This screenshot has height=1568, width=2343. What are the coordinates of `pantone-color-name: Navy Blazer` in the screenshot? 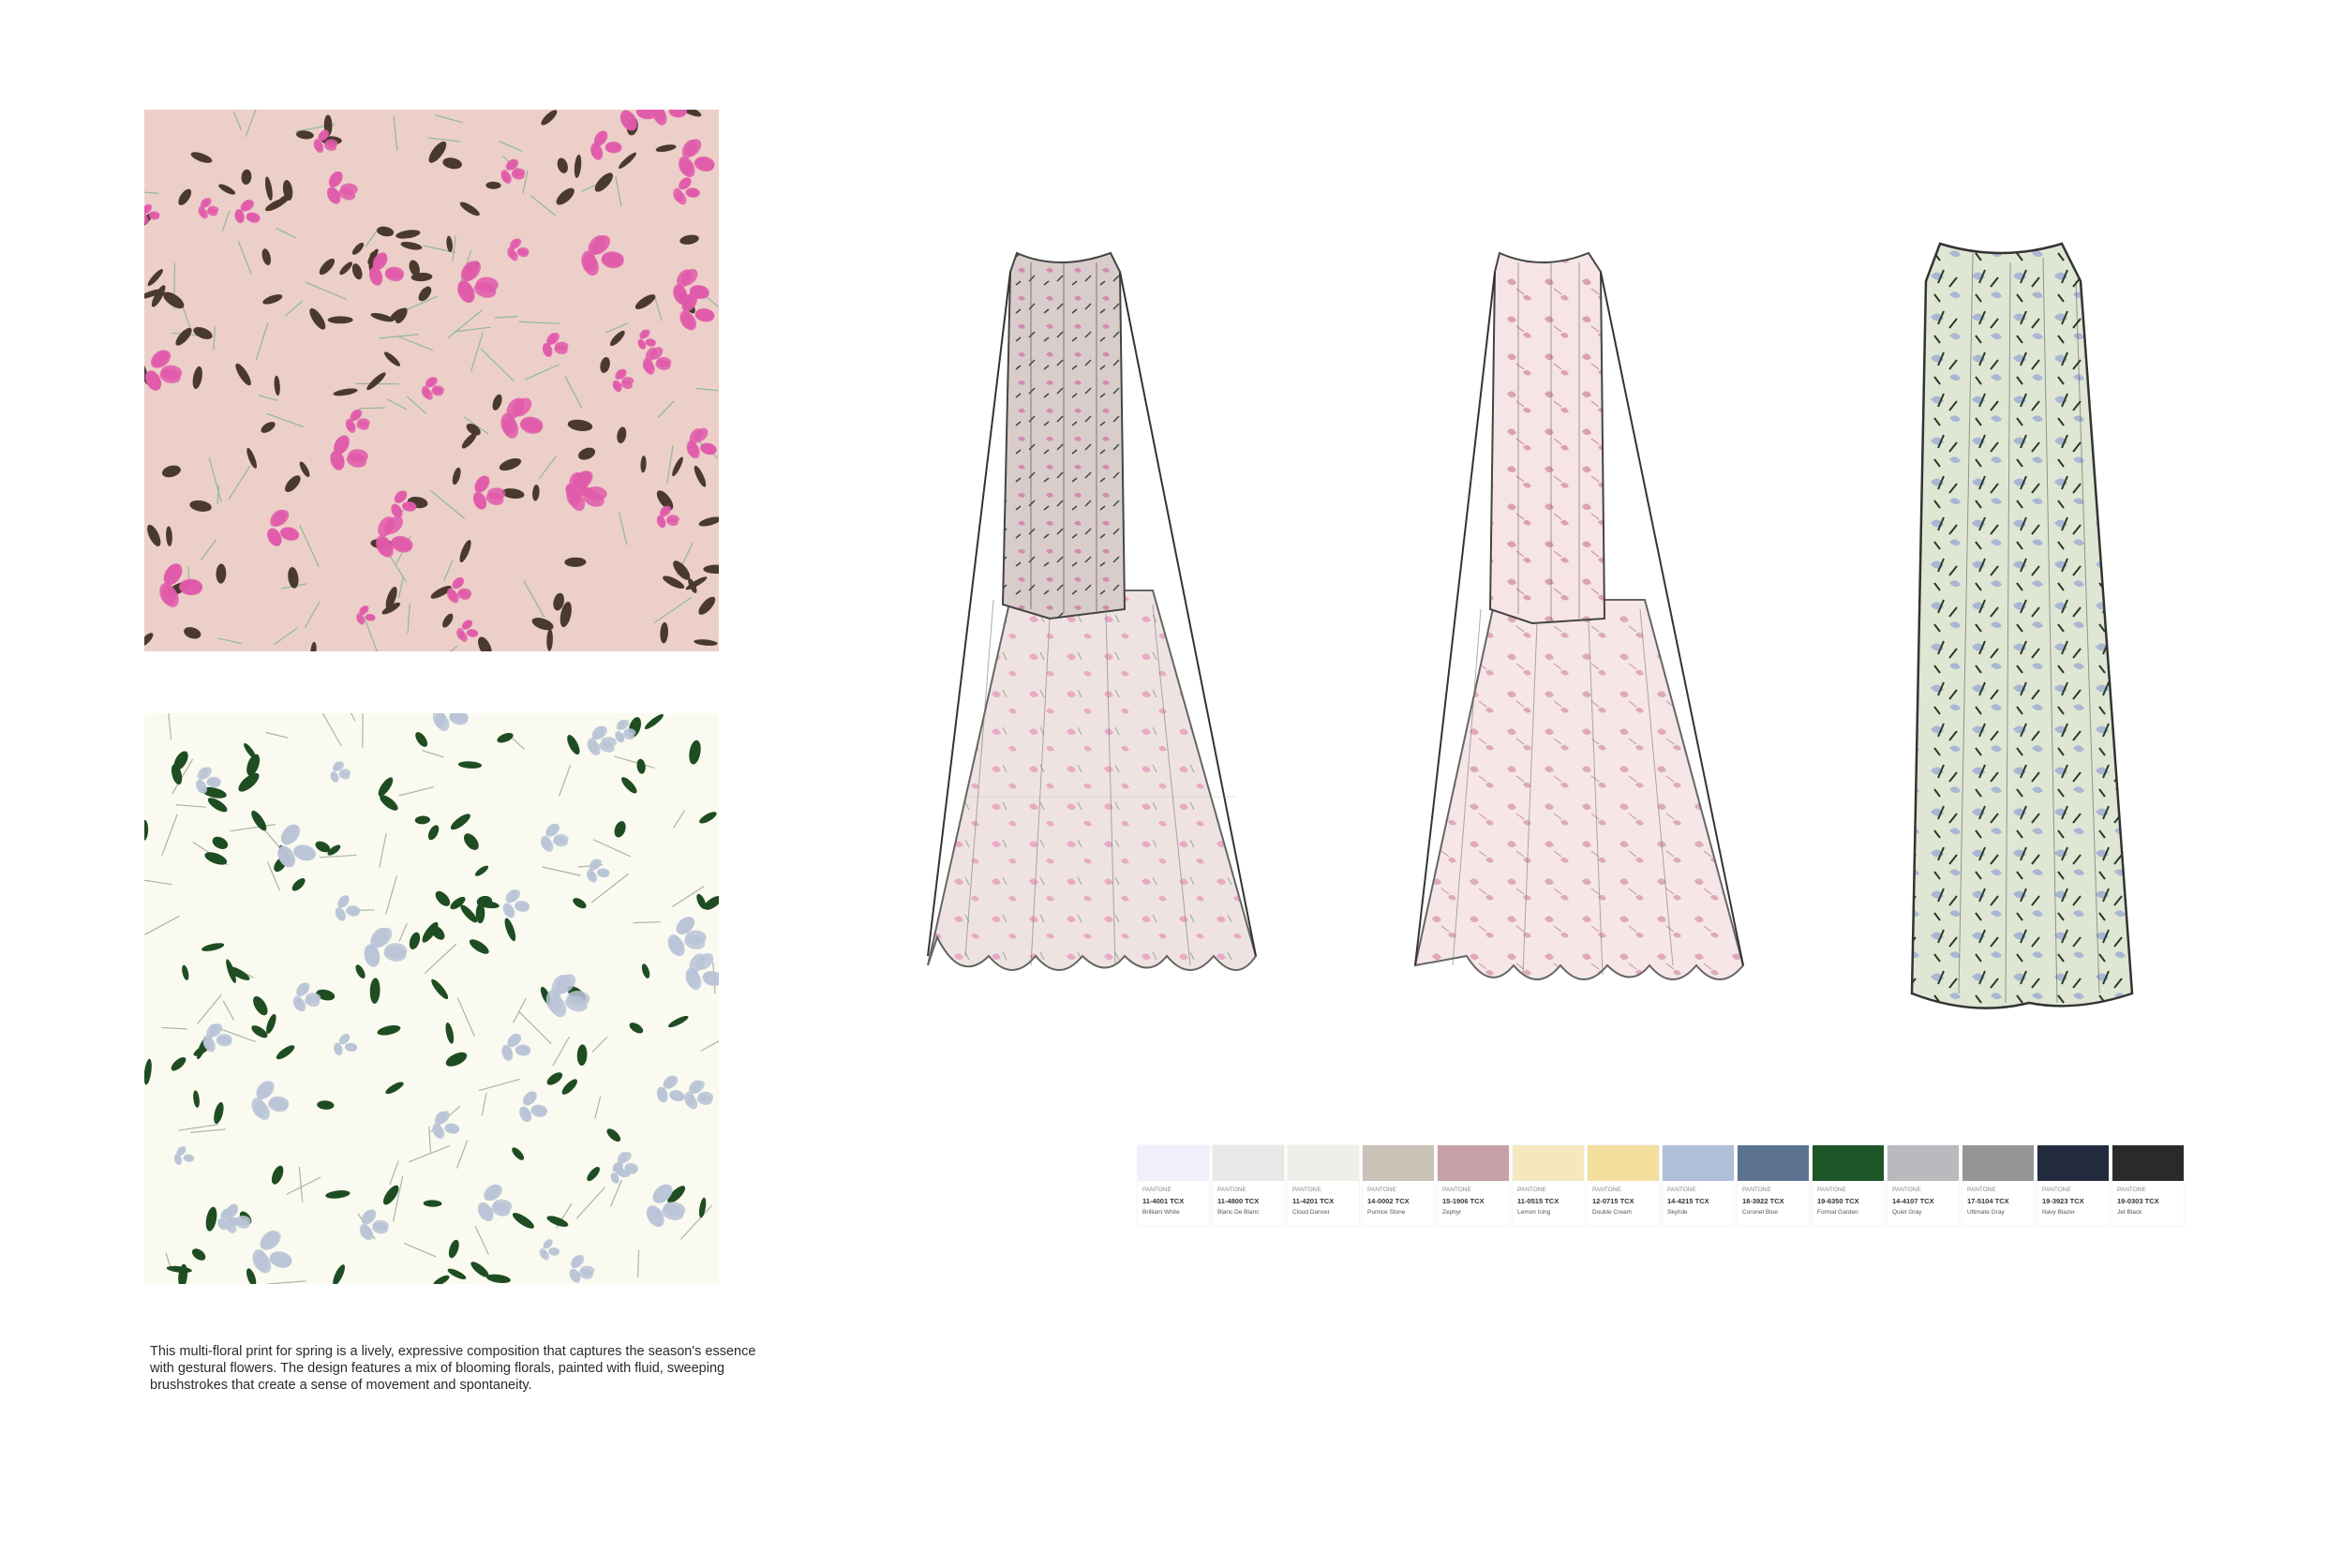 It's located at (2059, 1213).